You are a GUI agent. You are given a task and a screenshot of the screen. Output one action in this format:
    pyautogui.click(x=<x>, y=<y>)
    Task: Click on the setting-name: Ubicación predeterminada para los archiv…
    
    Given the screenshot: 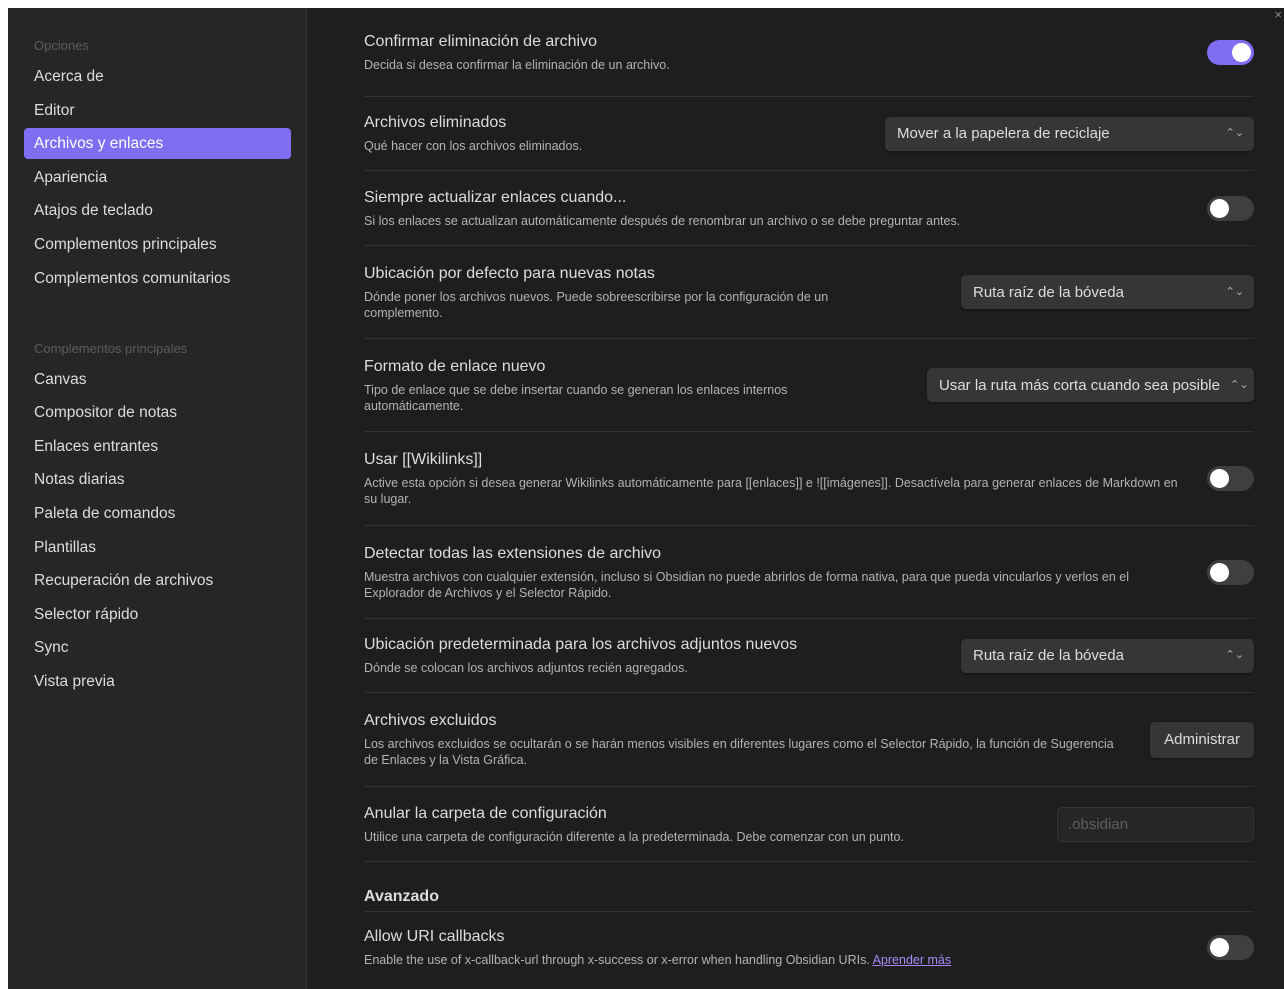 What is the action you would take?
    pyautogui.click(x=581, y=644)
    